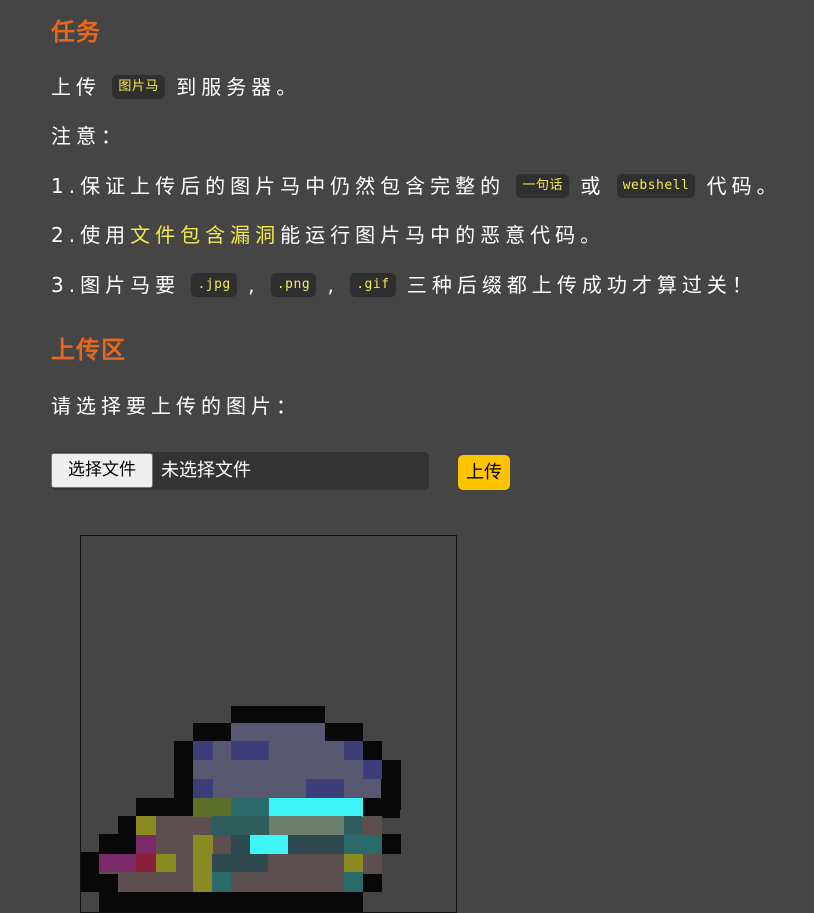  What do you see at coordinates (205, 235) in the screenshot?
I see `file-inclusion-highlight: 文件包含漏洞` at bounding box center [205, 235].